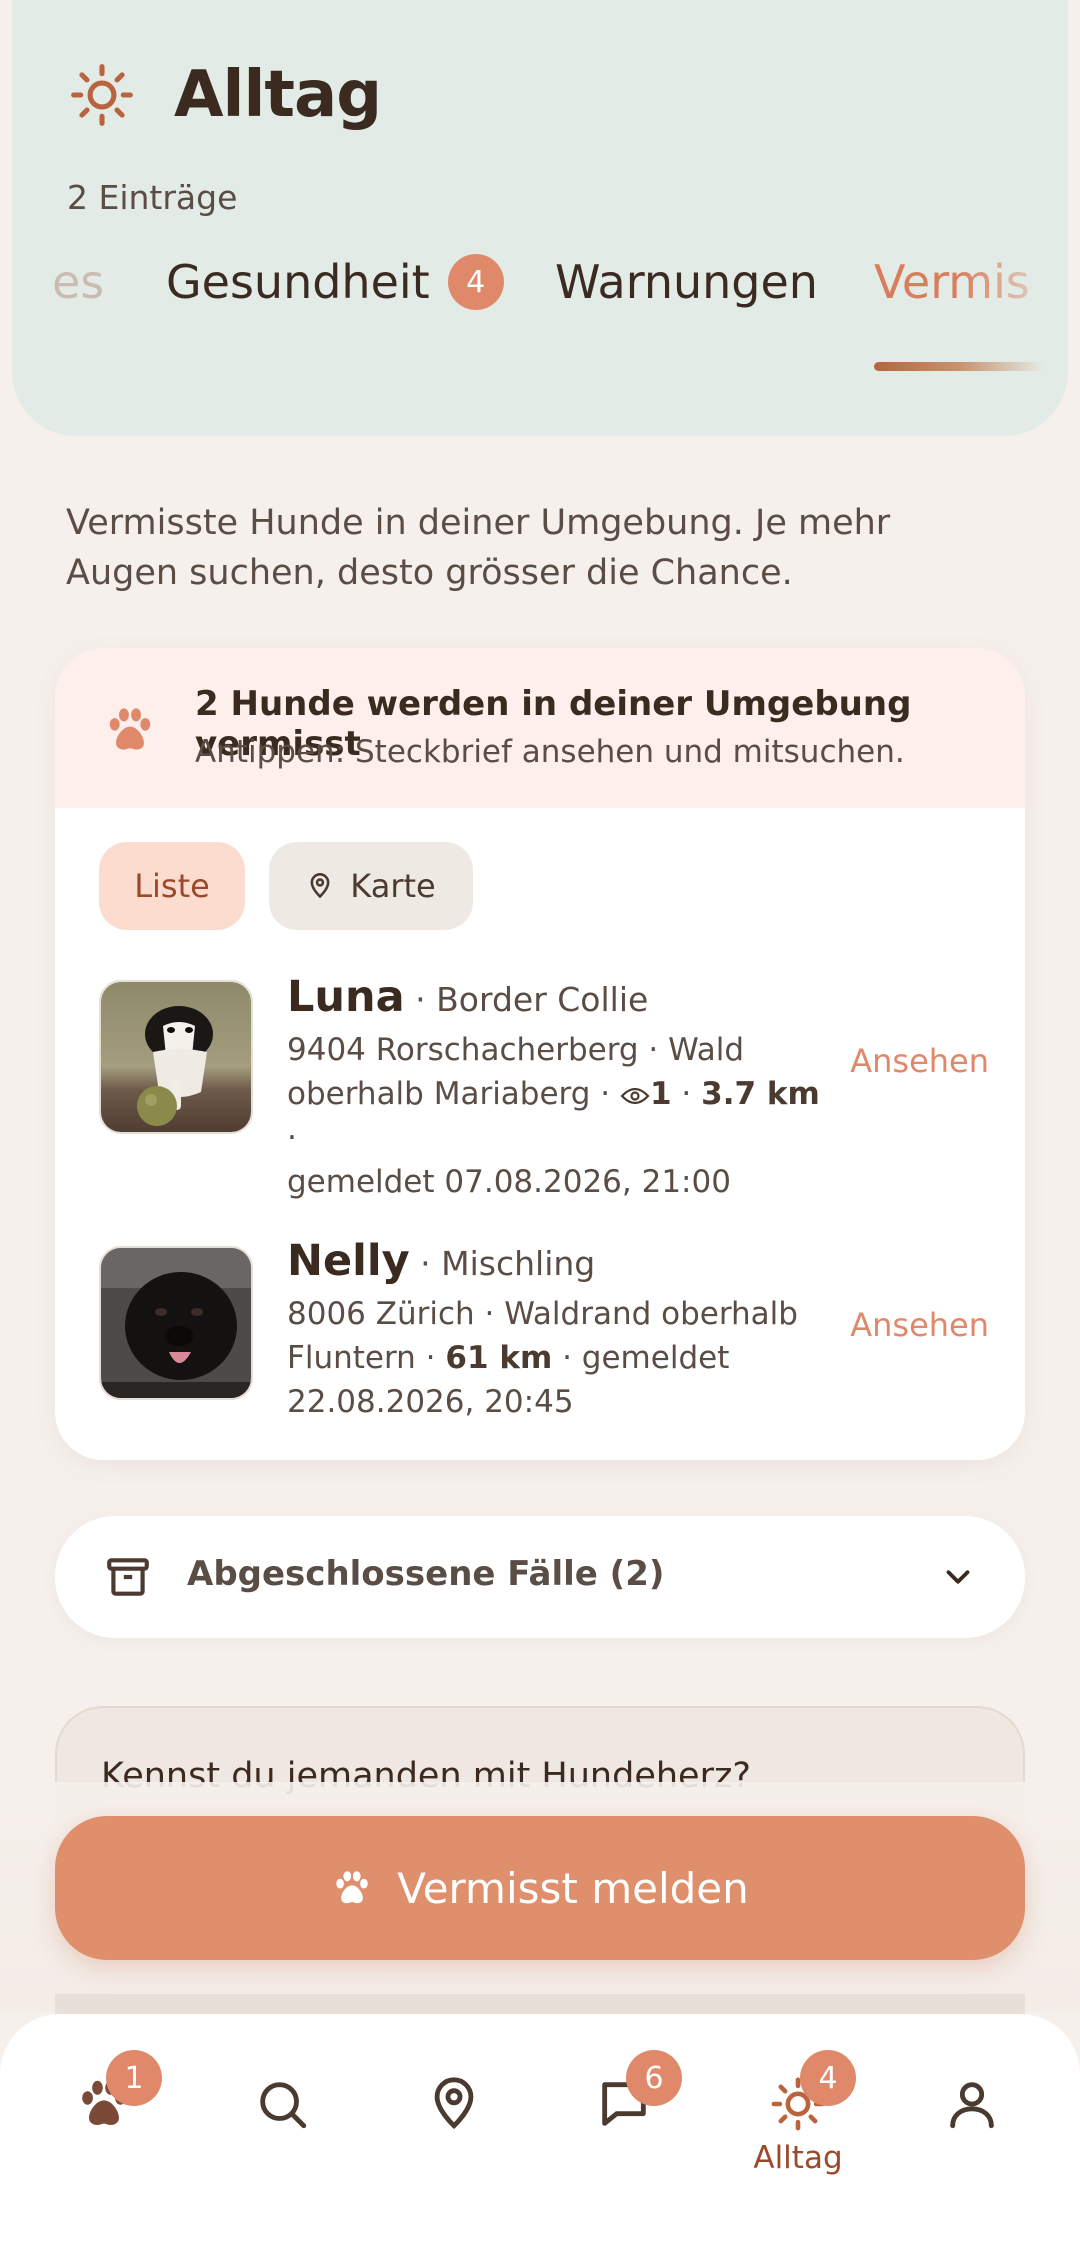 The height and width of the screenshot is (2268, 1080). Describe the element at coordinates (128, 1577) in the screenshot. I see `archive-icon` at that location.